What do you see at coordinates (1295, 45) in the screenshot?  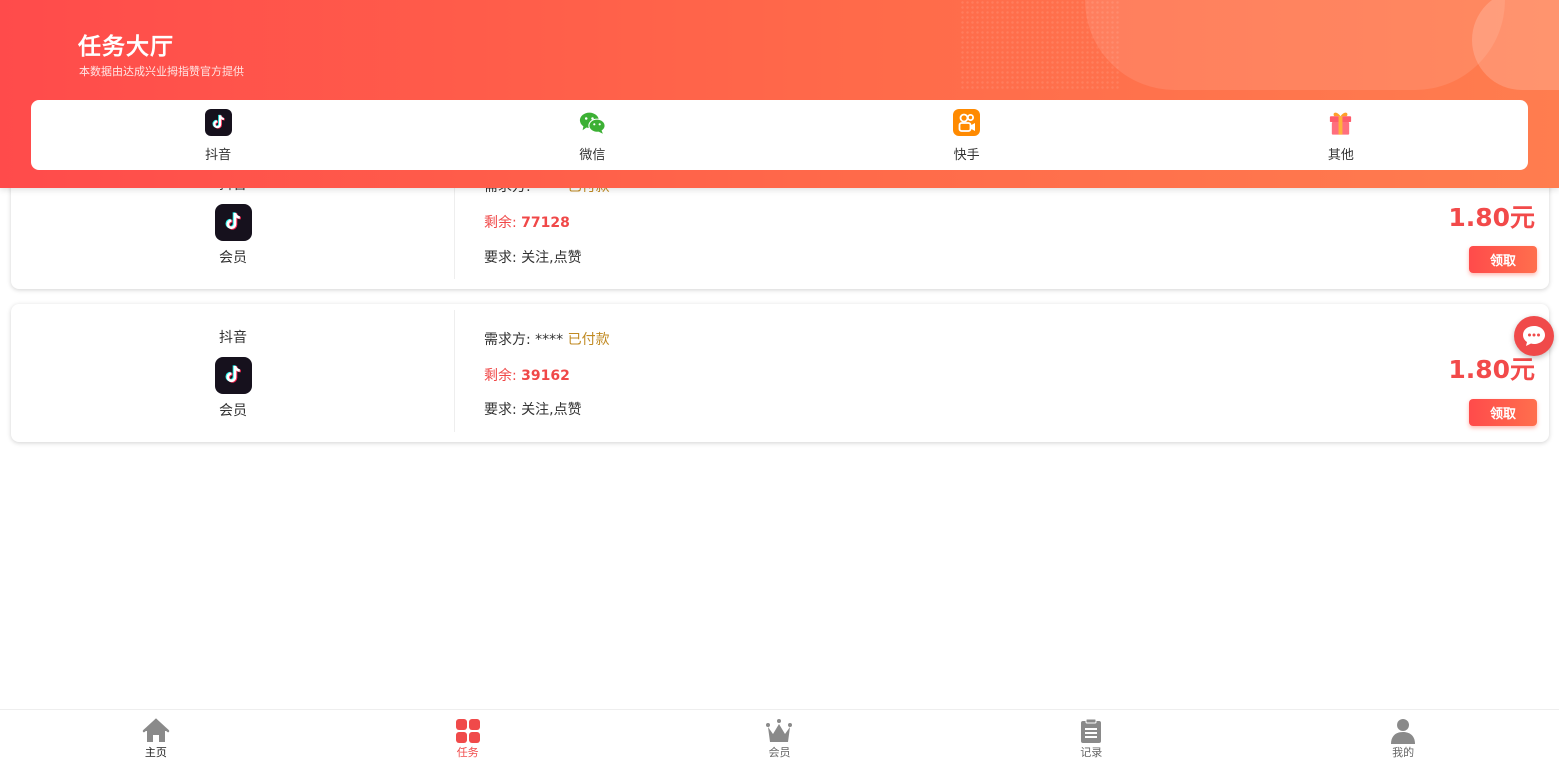 I see `header-decoration-circle` at bounding box center [1295, 45].